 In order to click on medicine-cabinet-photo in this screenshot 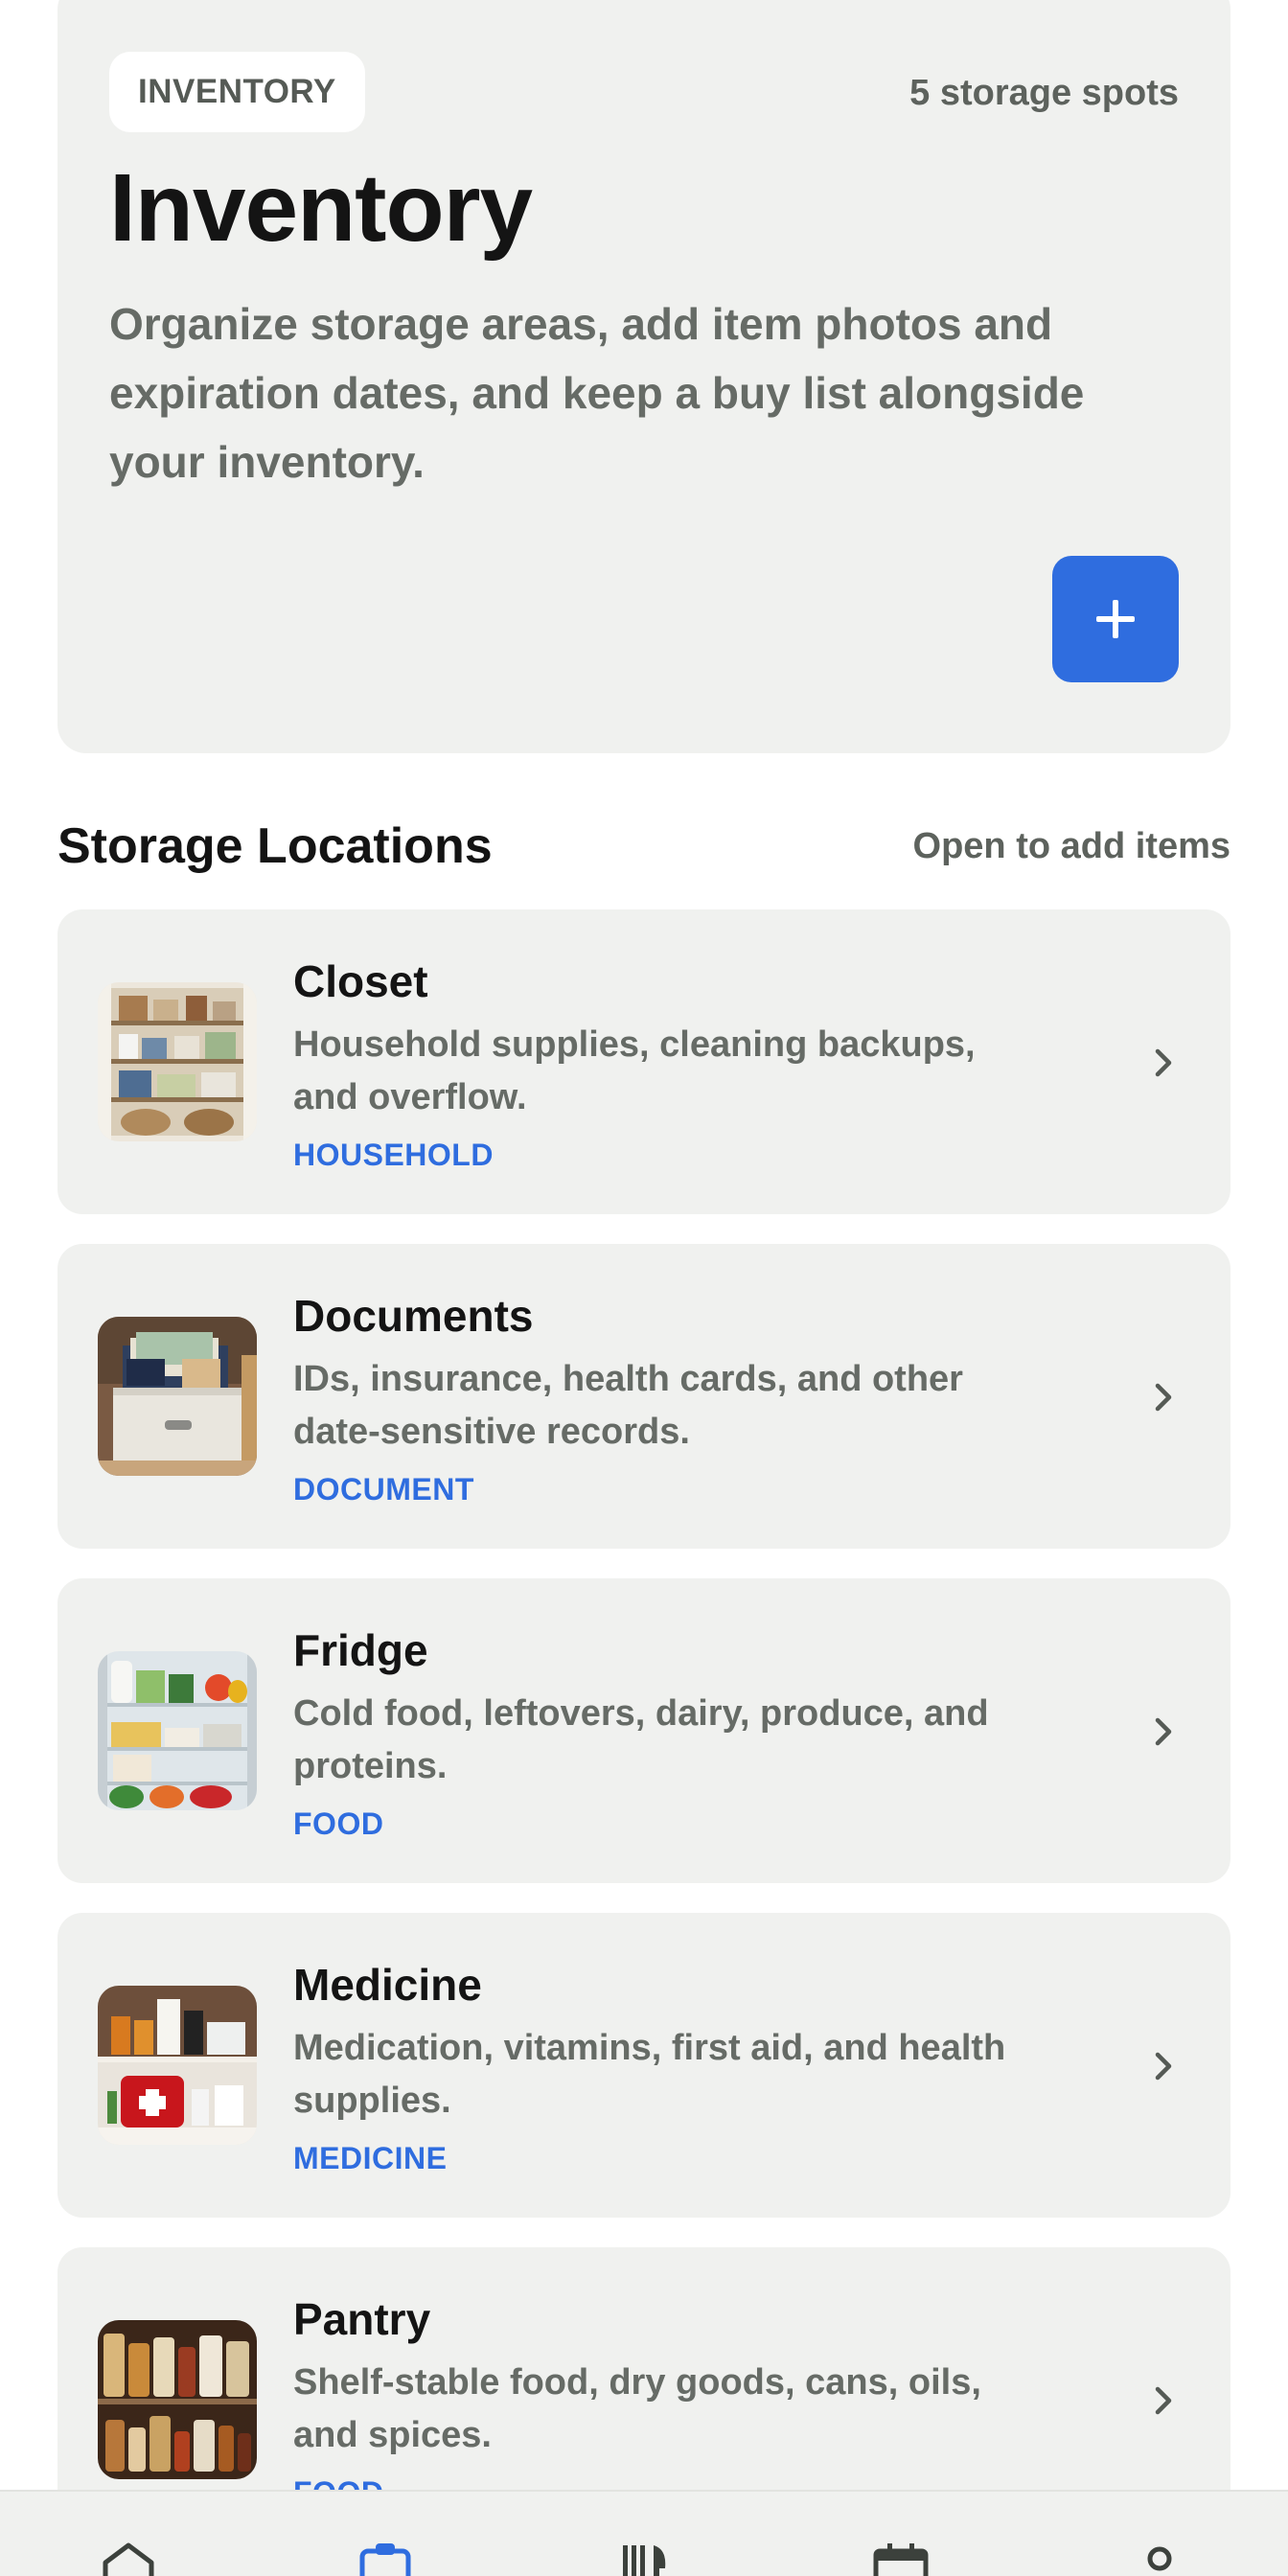, I will do `click(177, 2065)`.